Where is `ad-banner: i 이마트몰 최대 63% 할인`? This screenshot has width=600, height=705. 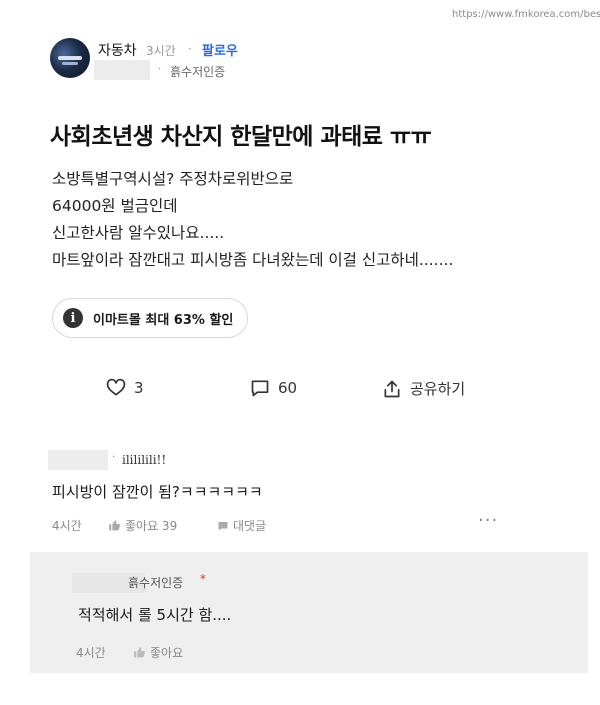 ad-banner: i 이마트몰 최대 63% 할인 is located at coordinates (150, 318).